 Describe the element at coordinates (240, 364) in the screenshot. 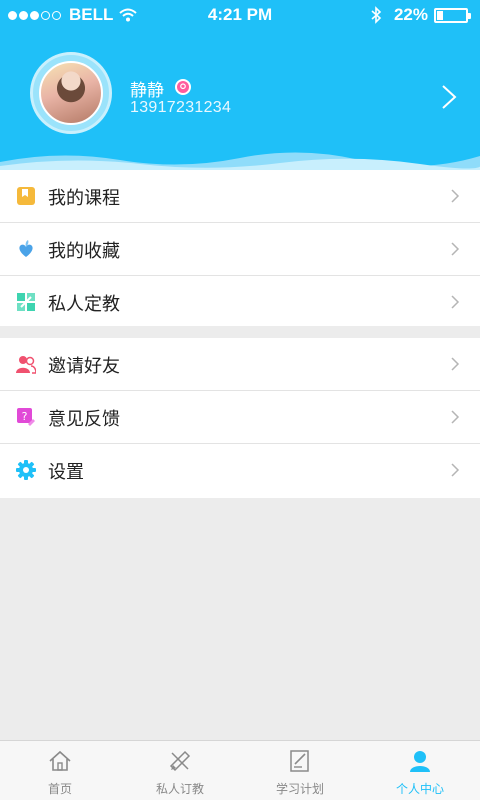

I see `menu-item-invite-friends: 邀请好友` at that location.